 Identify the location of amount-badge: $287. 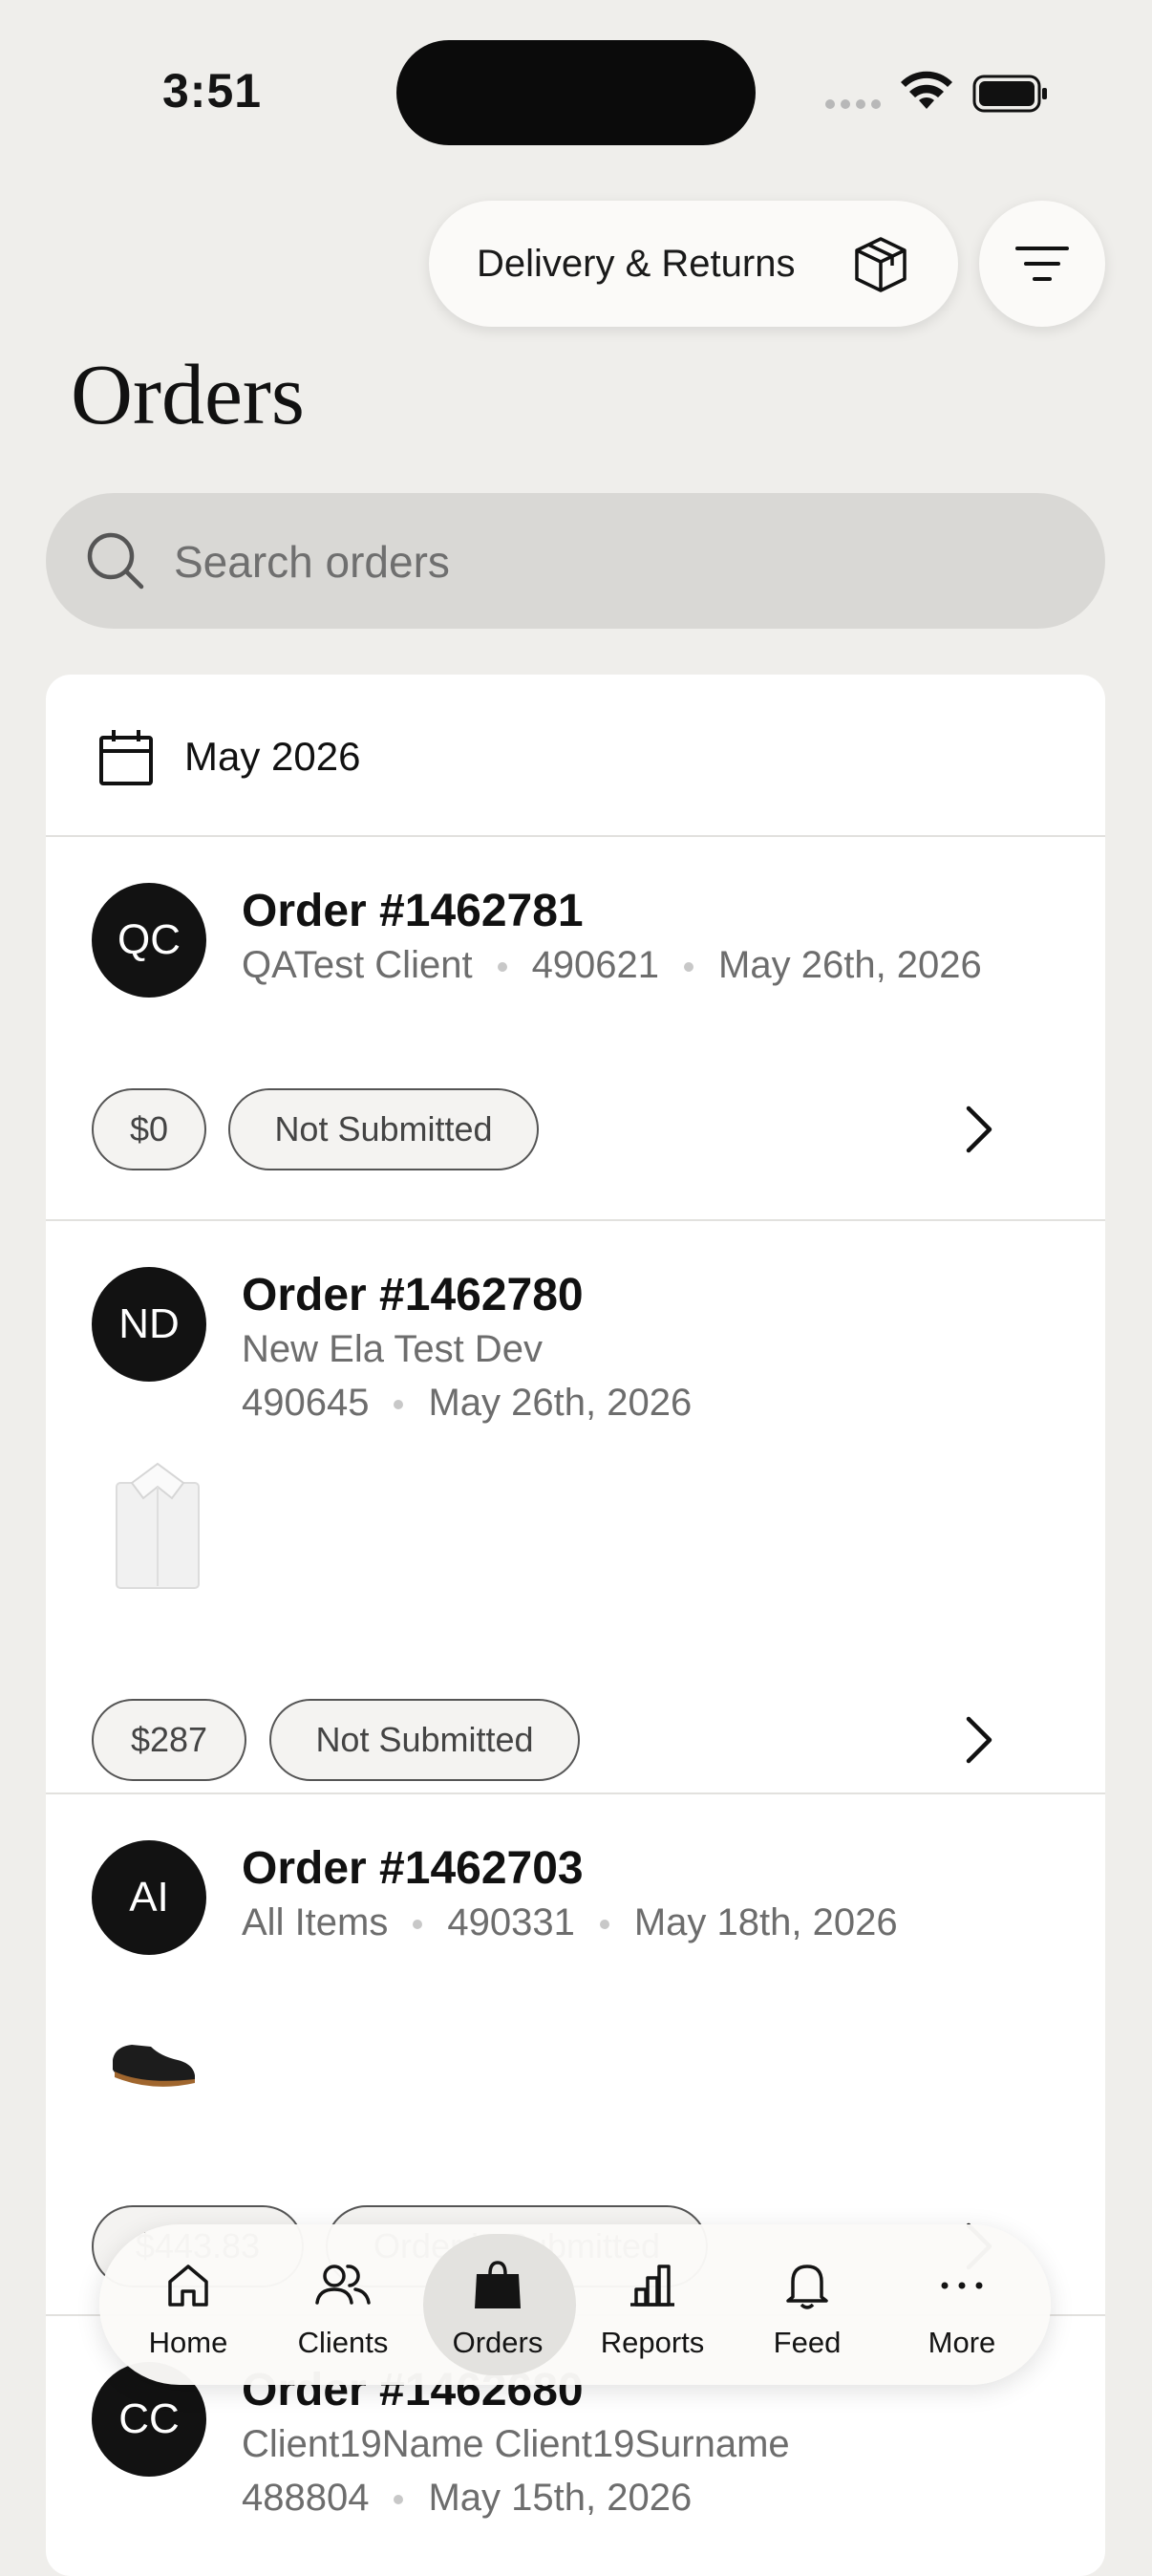
(169, 1740).